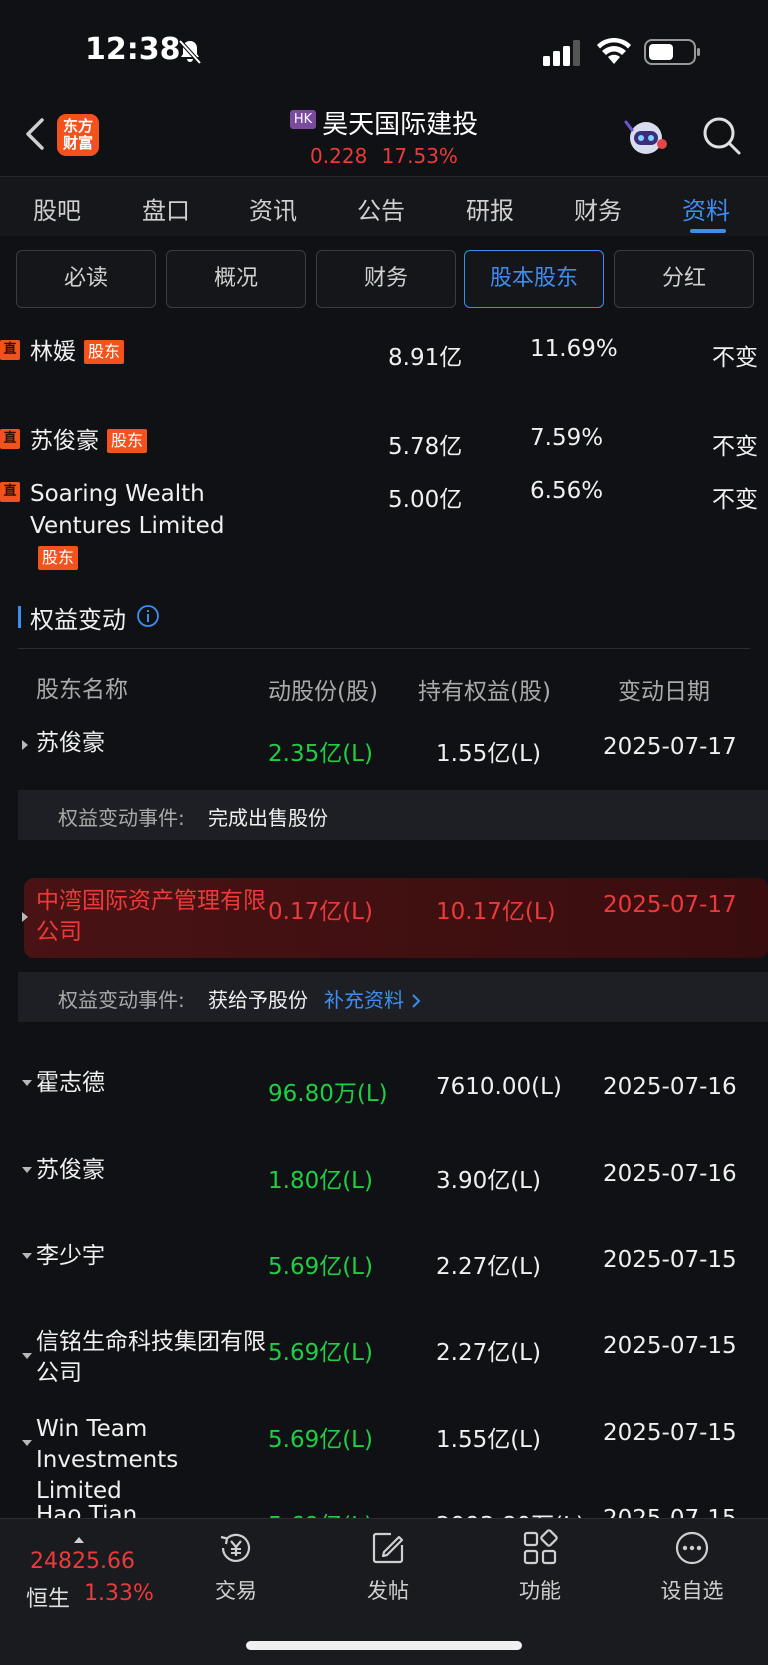  What do you see at coordinates (534, 279) in the screenshot?
I see `subtab-share-capital: 股本股东` at bounding box center [534, 279].